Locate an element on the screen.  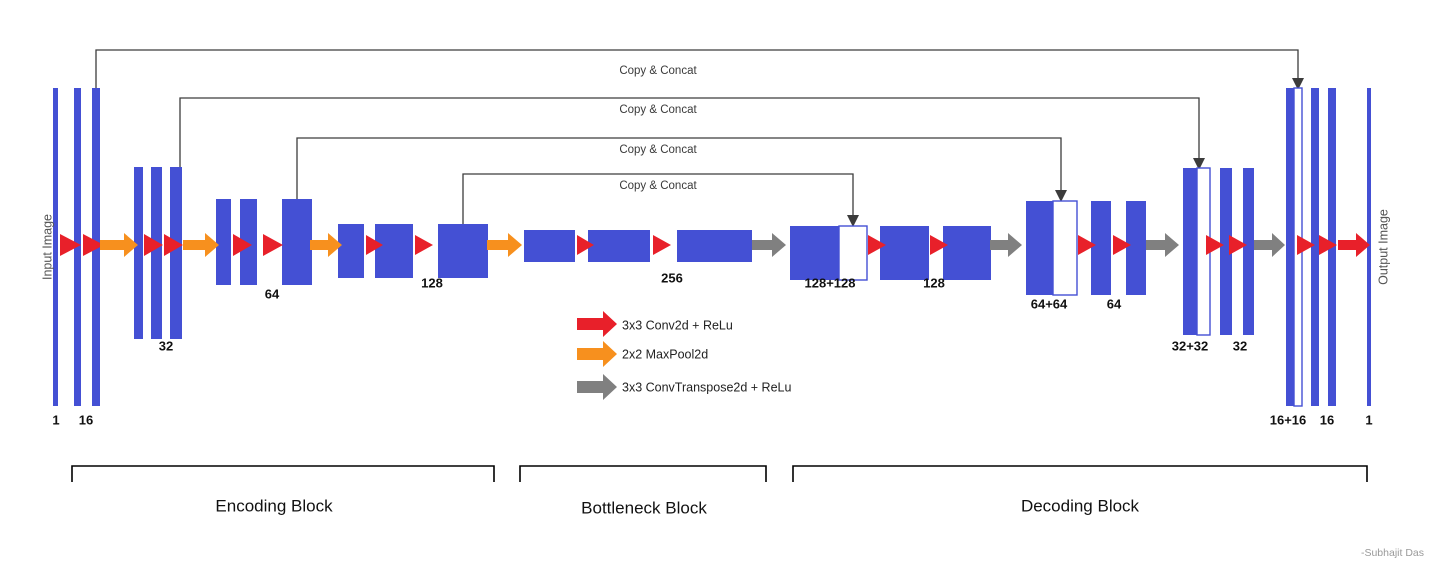
feature-block-dec128-a is located at coordinates (904, 253).